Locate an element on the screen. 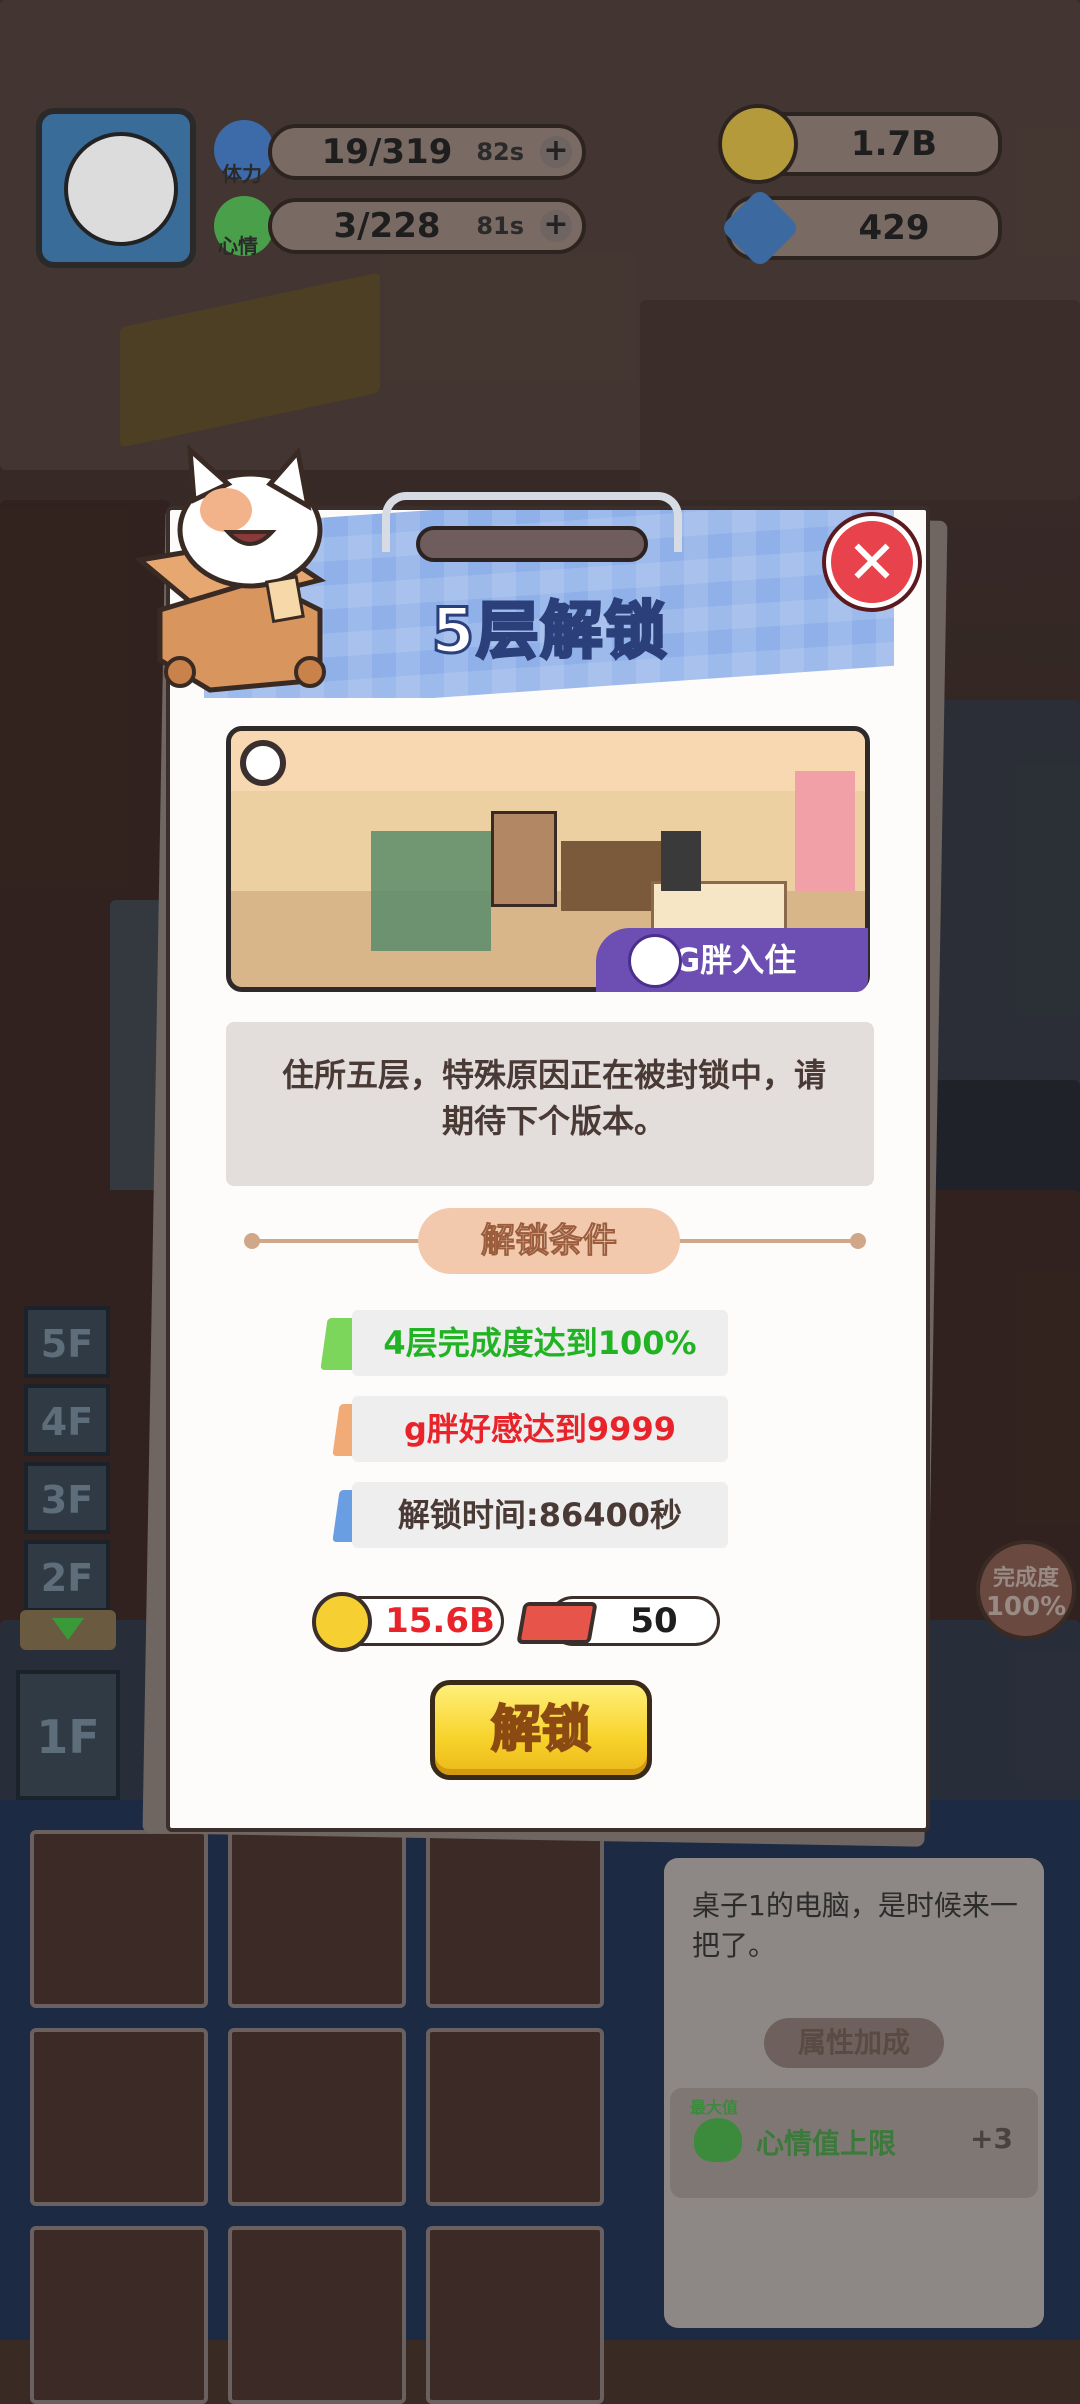  description-text: 住所五层，特殊原因正在被封锁中，请期待下个版本。 is located at coordinates (553, 1098).